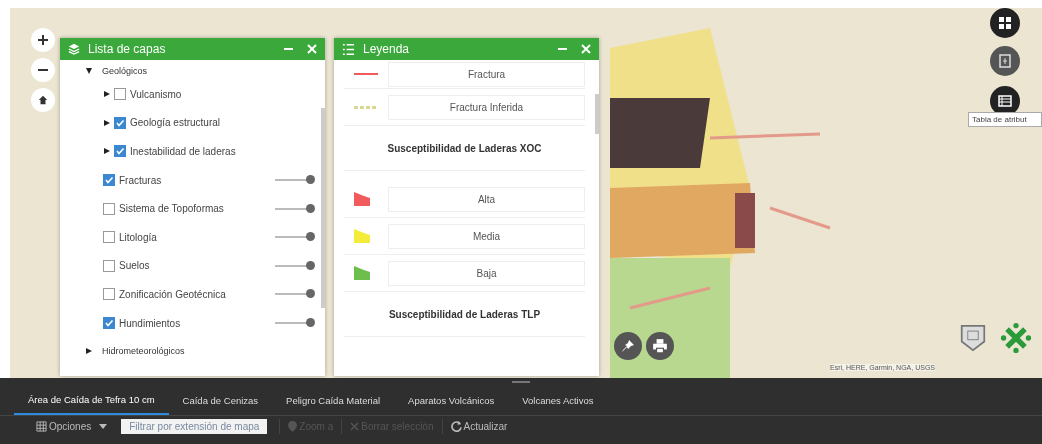 Image resolution: width=1042 pixels, height=444 pixels. I want to click on layer-group-label: Hidrometeorológicos, so click(143, 351).